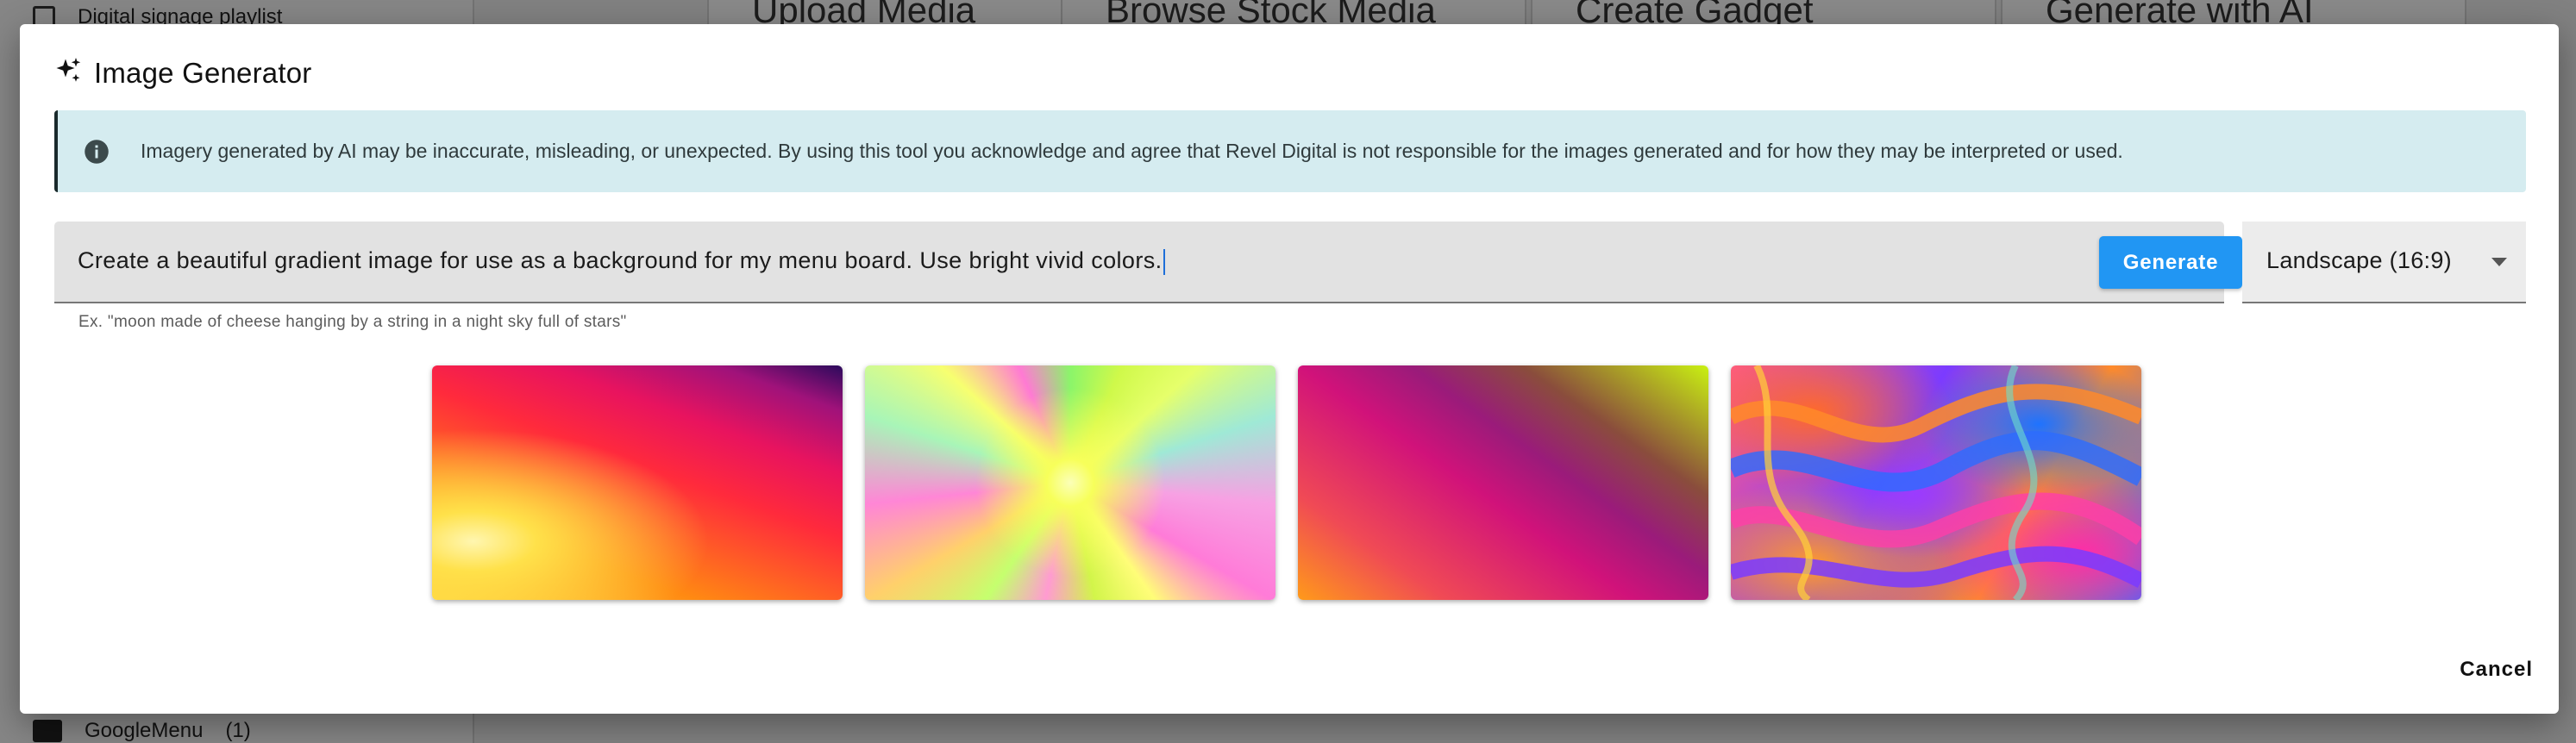  What do you see at coordinates (97, 152) in the screenshot?
I see `info-icon` at bounding box center [97, 152].